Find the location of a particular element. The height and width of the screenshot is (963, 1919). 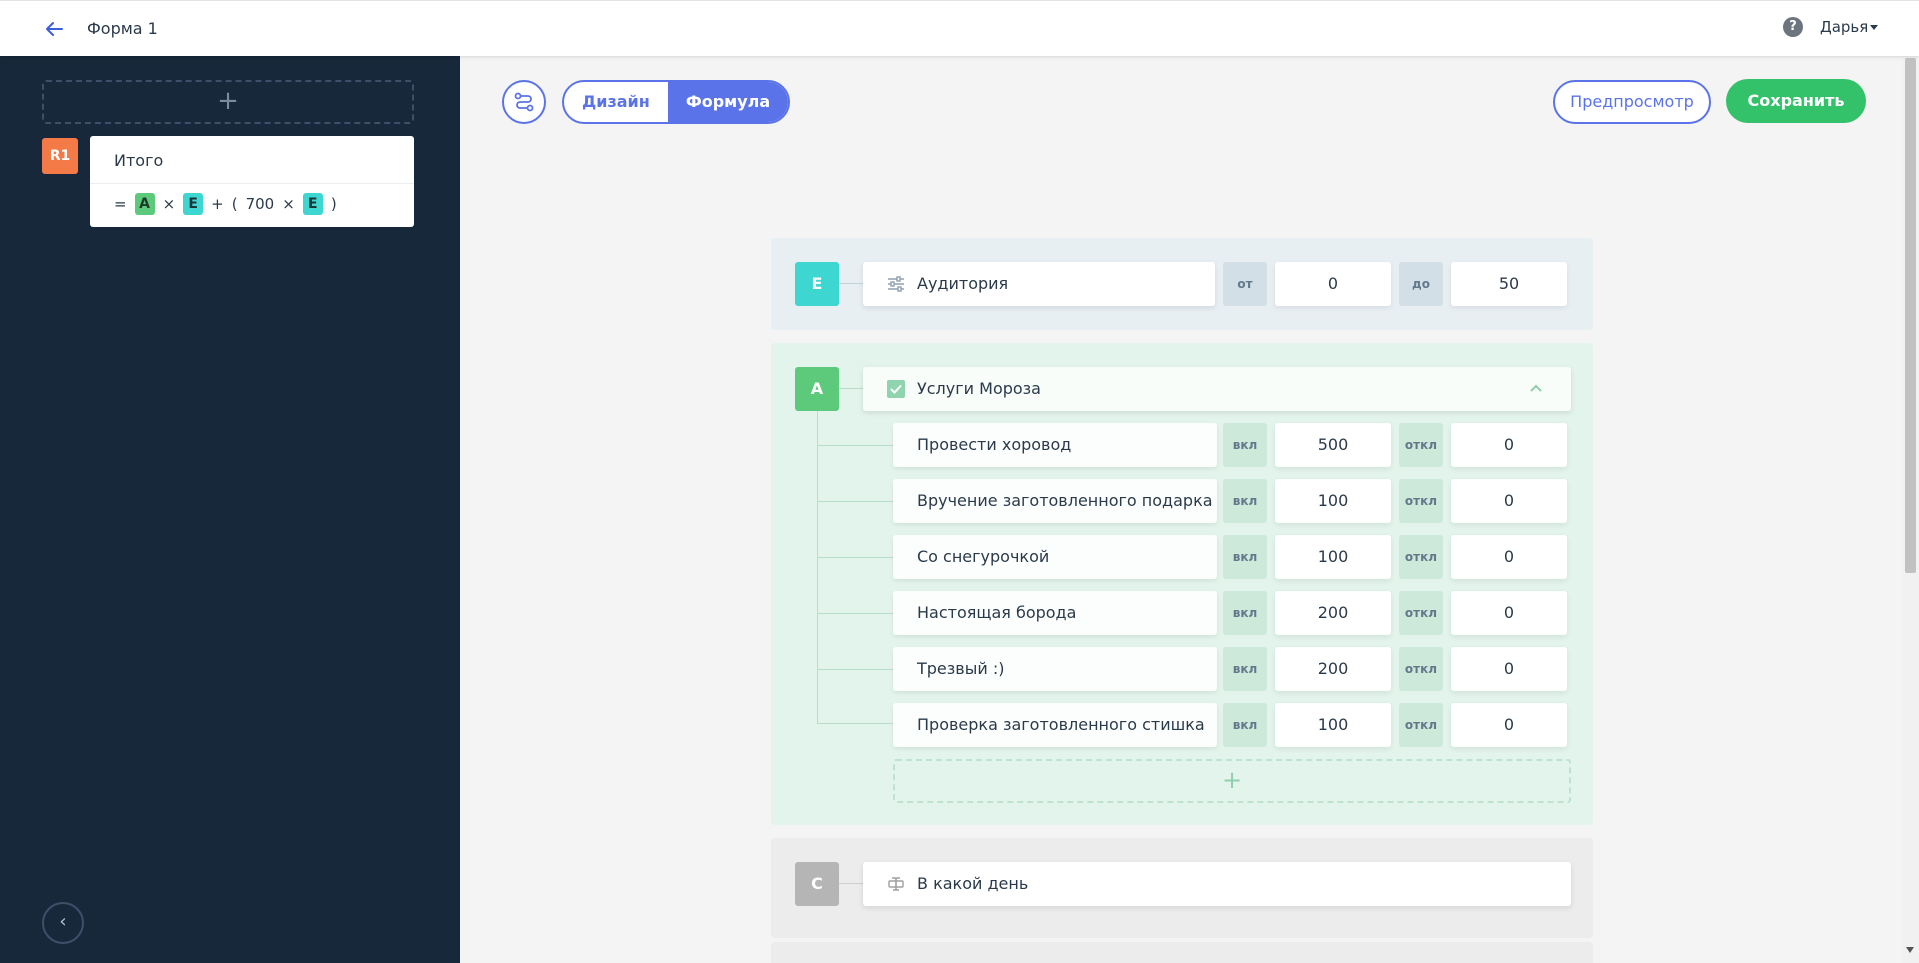

preview-button: Предпросмотр is located at coordinates (1632, 102).